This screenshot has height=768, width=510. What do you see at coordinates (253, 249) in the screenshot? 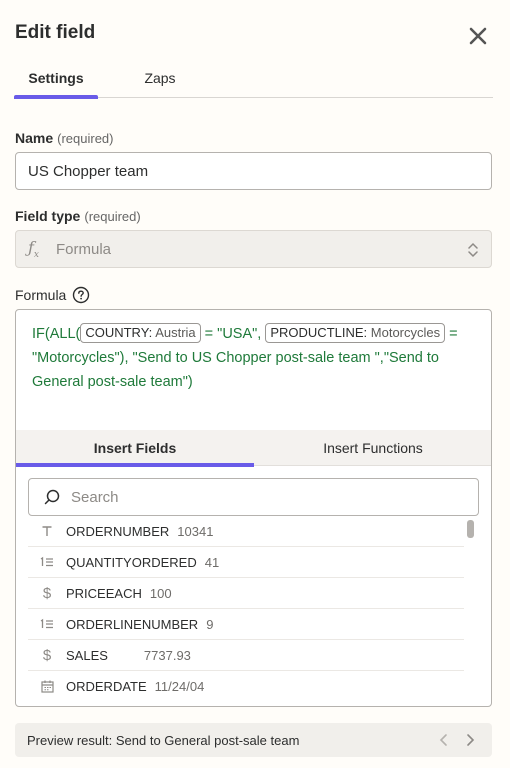
I see `field-type-select: ƒx Formula` at bounding box center [253, 249].